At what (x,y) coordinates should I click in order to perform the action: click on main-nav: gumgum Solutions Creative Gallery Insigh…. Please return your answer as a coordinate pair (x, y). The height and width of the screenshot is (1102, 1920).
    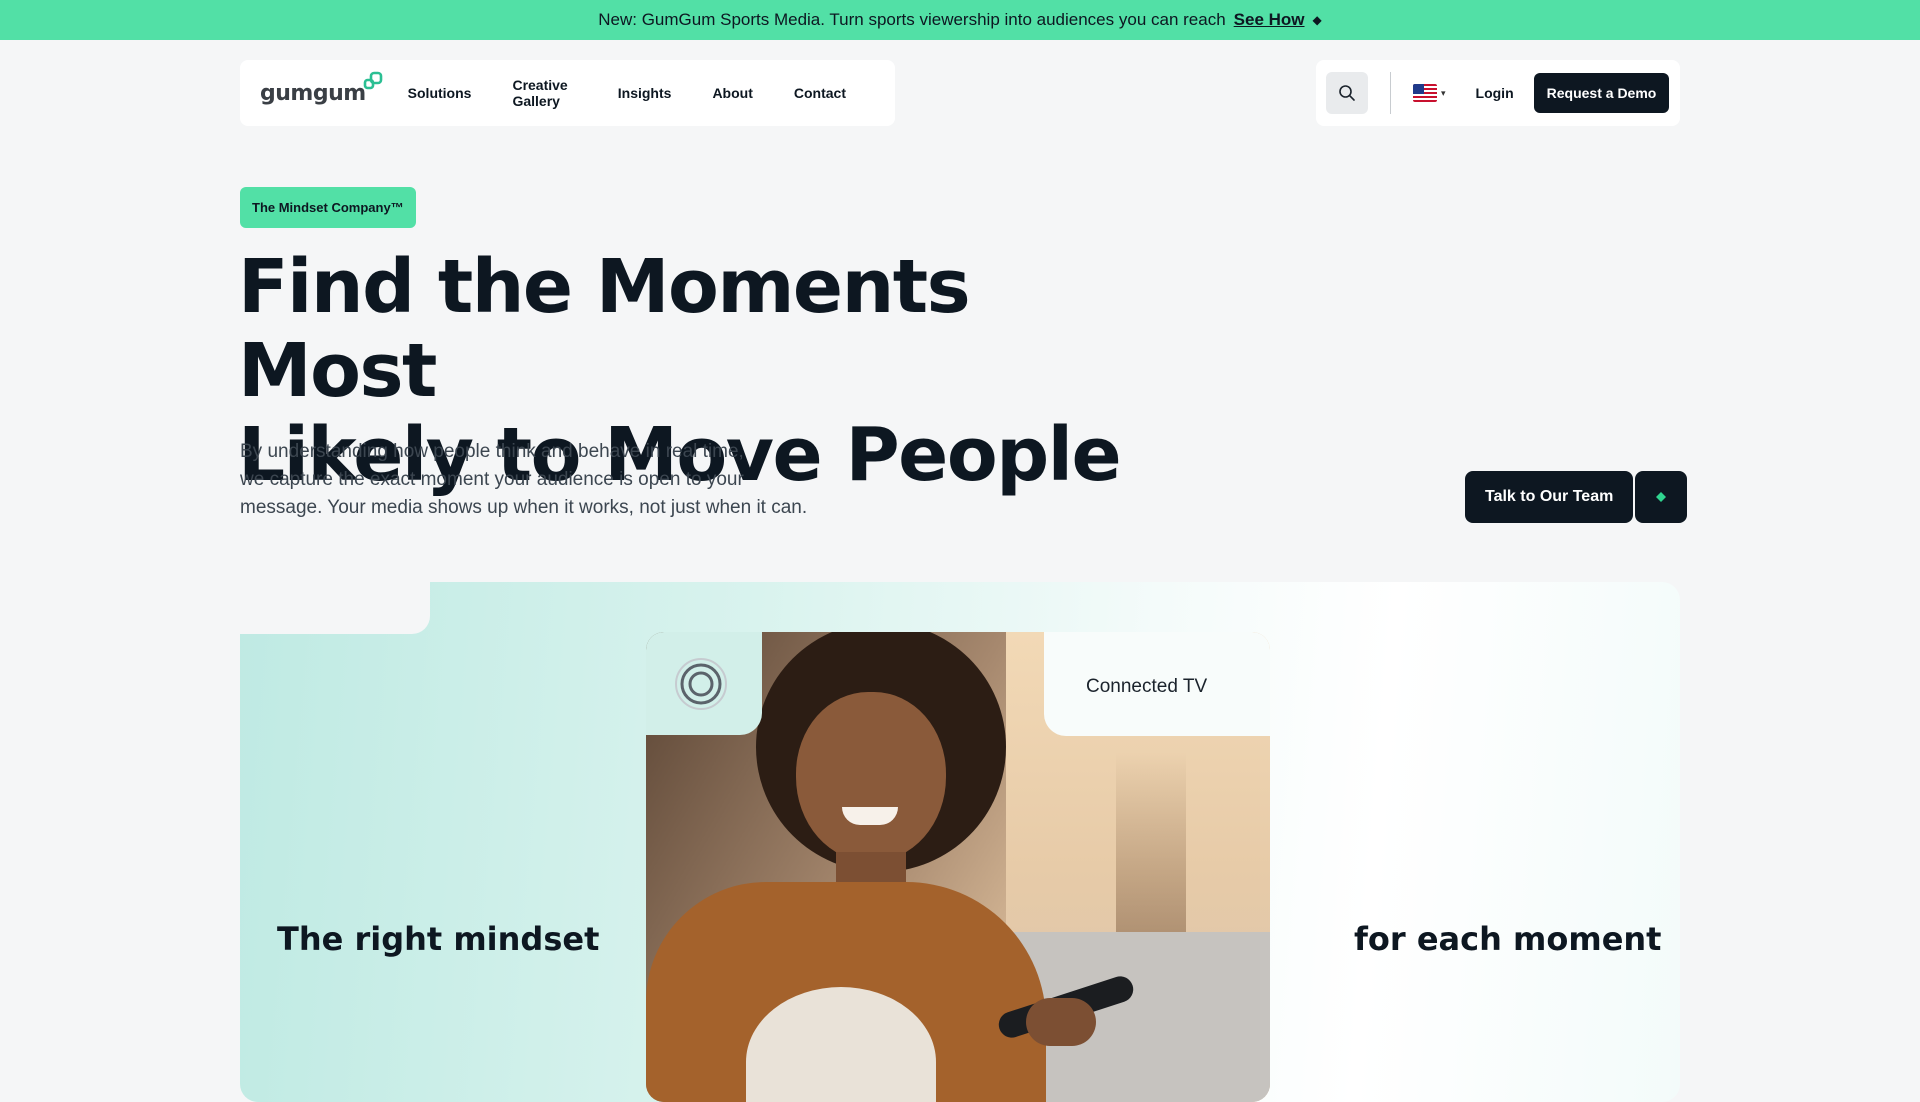
    Looking at the image, I should click on (567, 93).